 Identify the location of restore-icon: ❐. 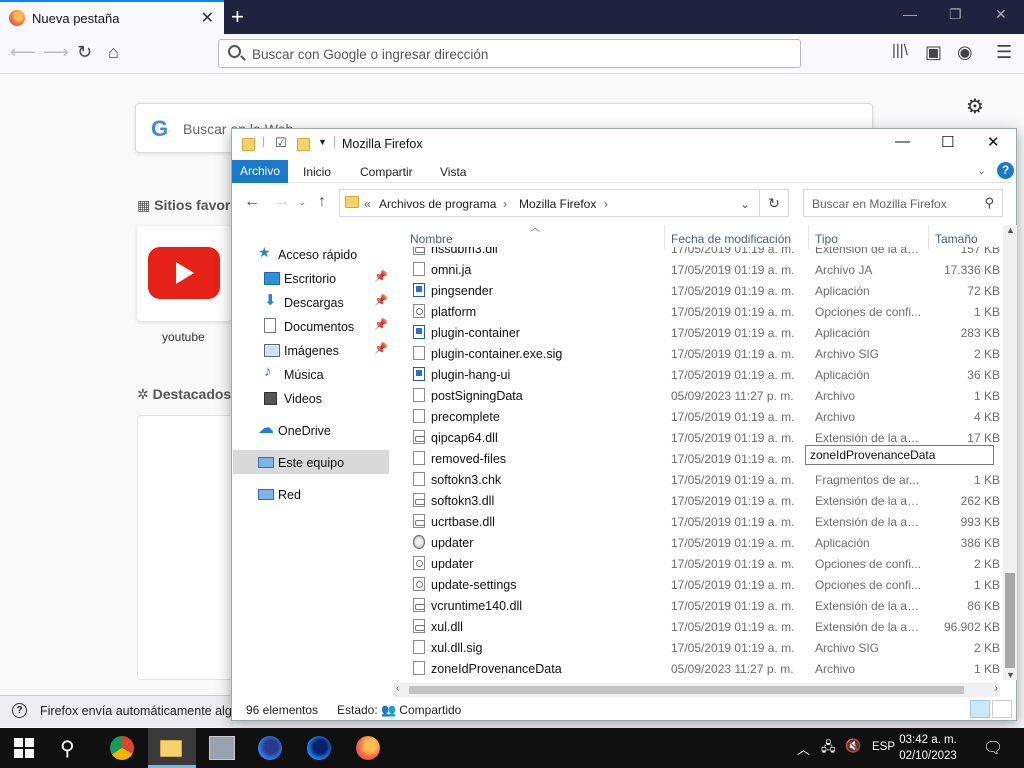
(955, 14).